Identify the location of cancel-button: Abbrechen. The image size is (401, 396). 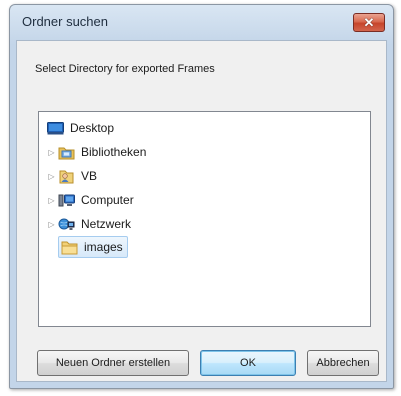
(343, 363).